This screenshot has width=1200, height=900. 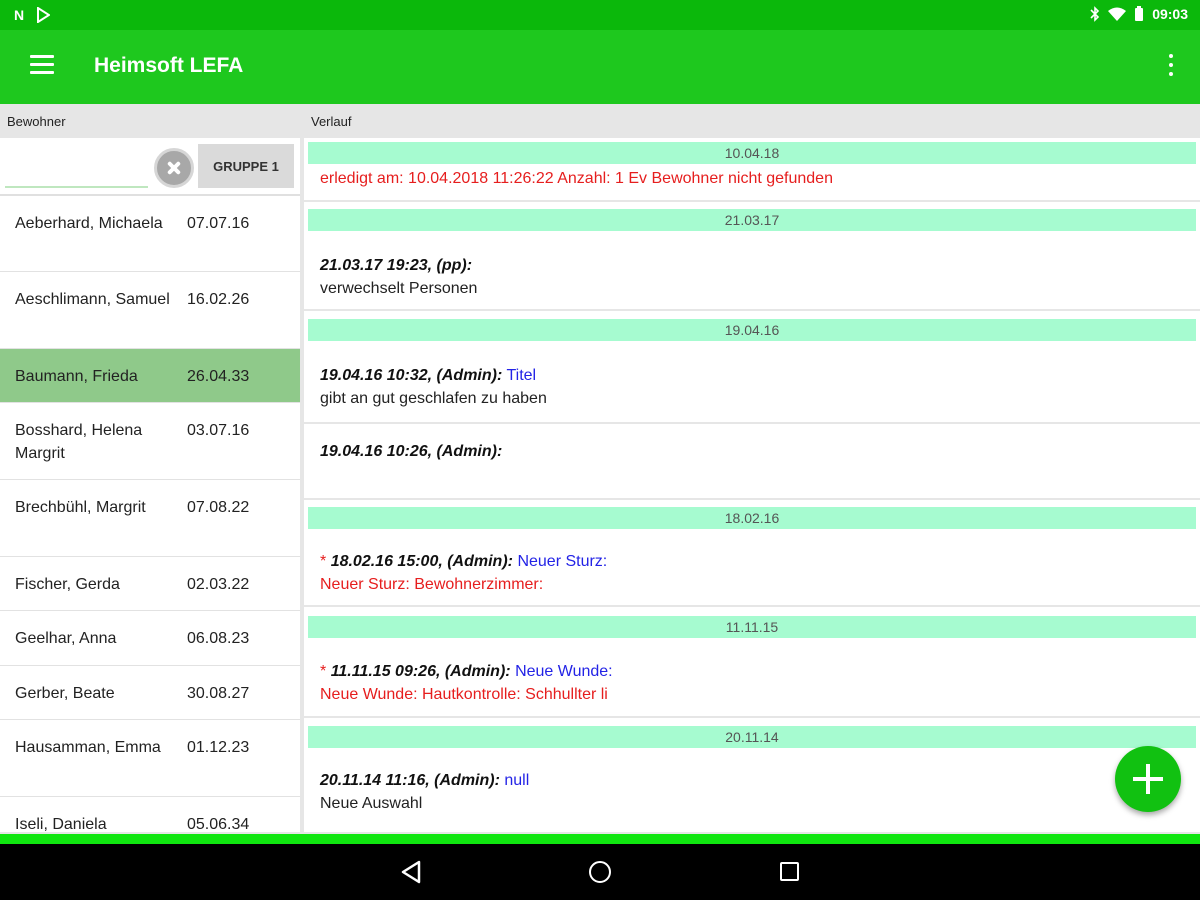 What do you see at coordinates (600, 67) in the screenshot?
I see `app-bar: Heimsoft LEFA` at bounding box center [600, 67].